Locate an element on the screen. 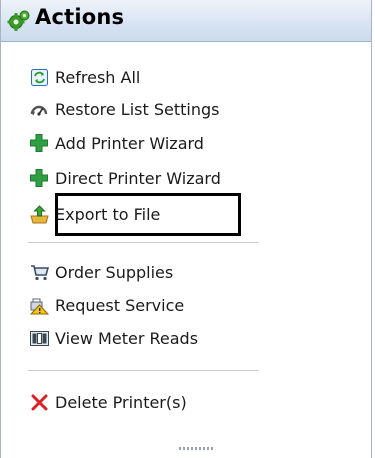  item-label: Refresh All is located at coordinates (98, 77).